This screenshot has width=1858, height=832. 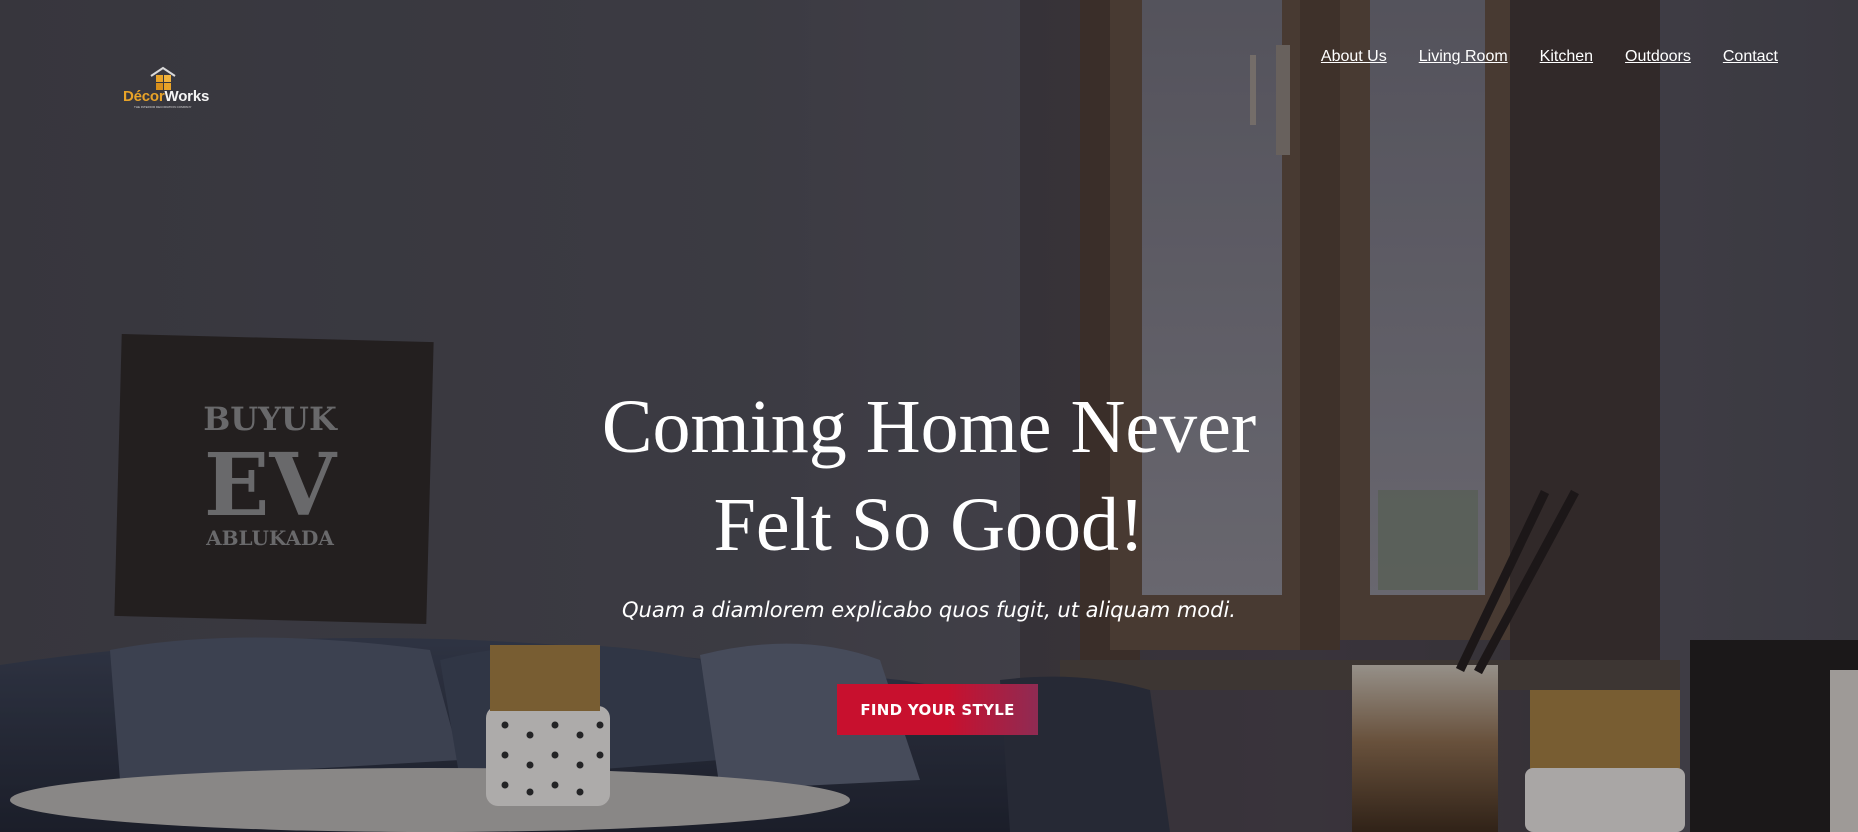 I want to click on nav-link-contact: Contact, so click(x=1750, y=57).